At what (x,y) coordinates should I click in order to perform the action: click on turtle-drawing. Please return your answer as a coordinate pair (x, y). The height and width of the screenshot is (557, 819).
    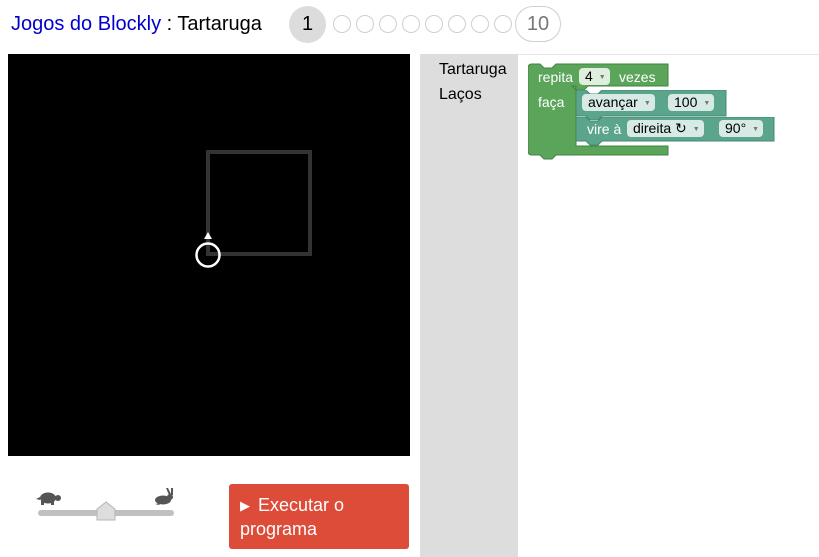
    Looking at the image, I should click on (253, 209).